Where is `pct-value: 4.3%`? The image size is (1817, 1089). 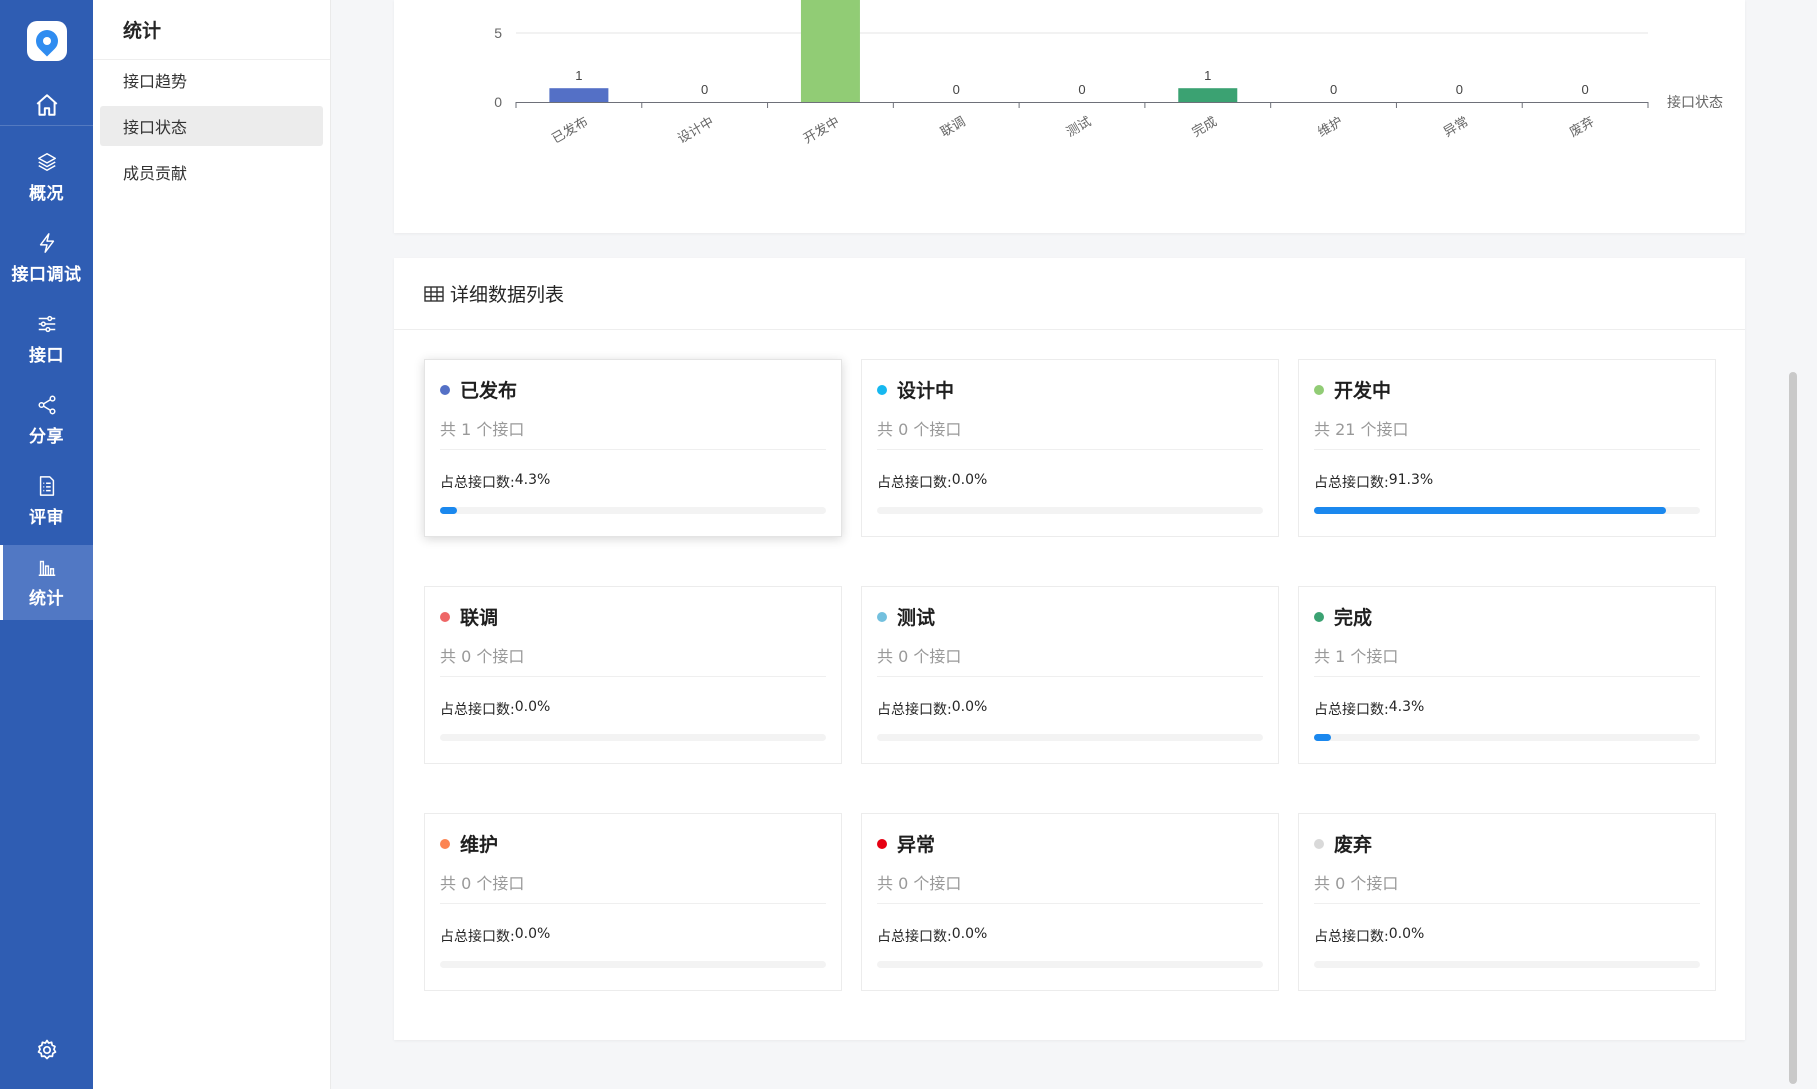 pct-value: 4.3% is located at coordinates (532, 480).